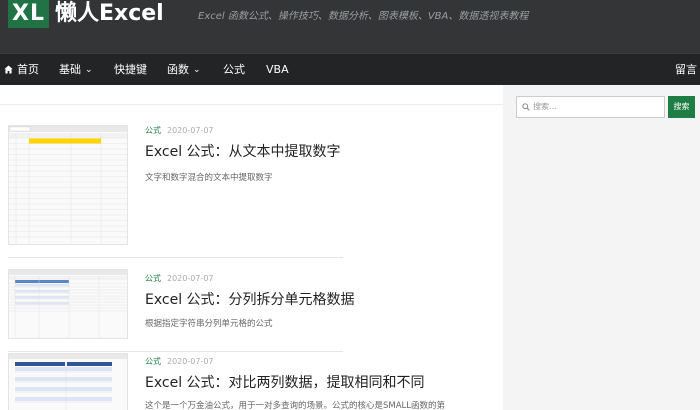  I want to click on nav-functions-label: 函数, so click(178, 69).